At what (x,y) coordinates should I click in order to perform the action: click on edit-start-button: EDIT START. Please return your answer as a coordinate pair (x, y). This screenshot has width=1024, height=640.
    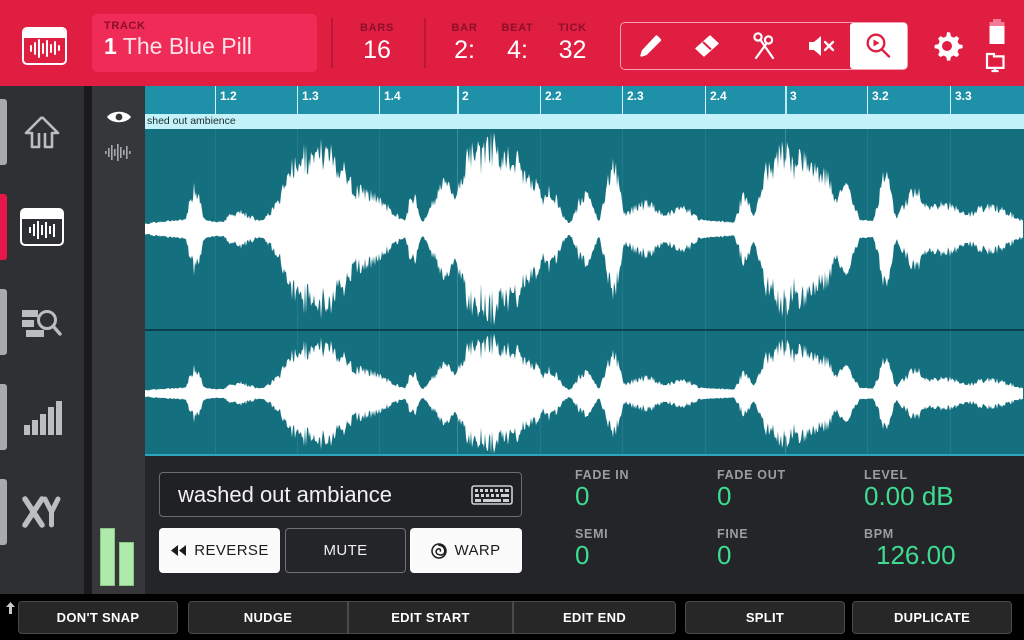
    Looking at the image, I should click on (430, 617).